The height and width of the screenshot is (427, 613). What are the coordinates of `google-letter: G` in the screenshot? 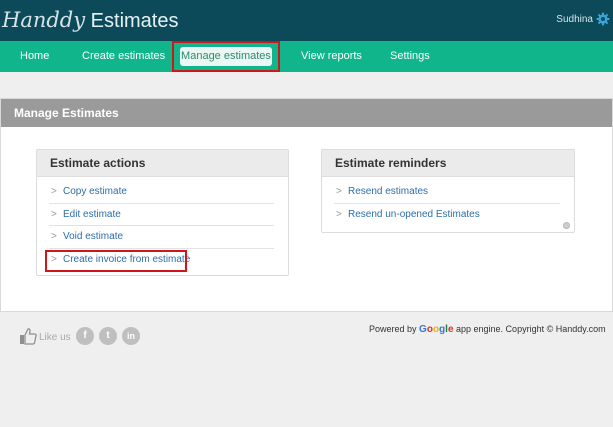 It's located at (423, 329).